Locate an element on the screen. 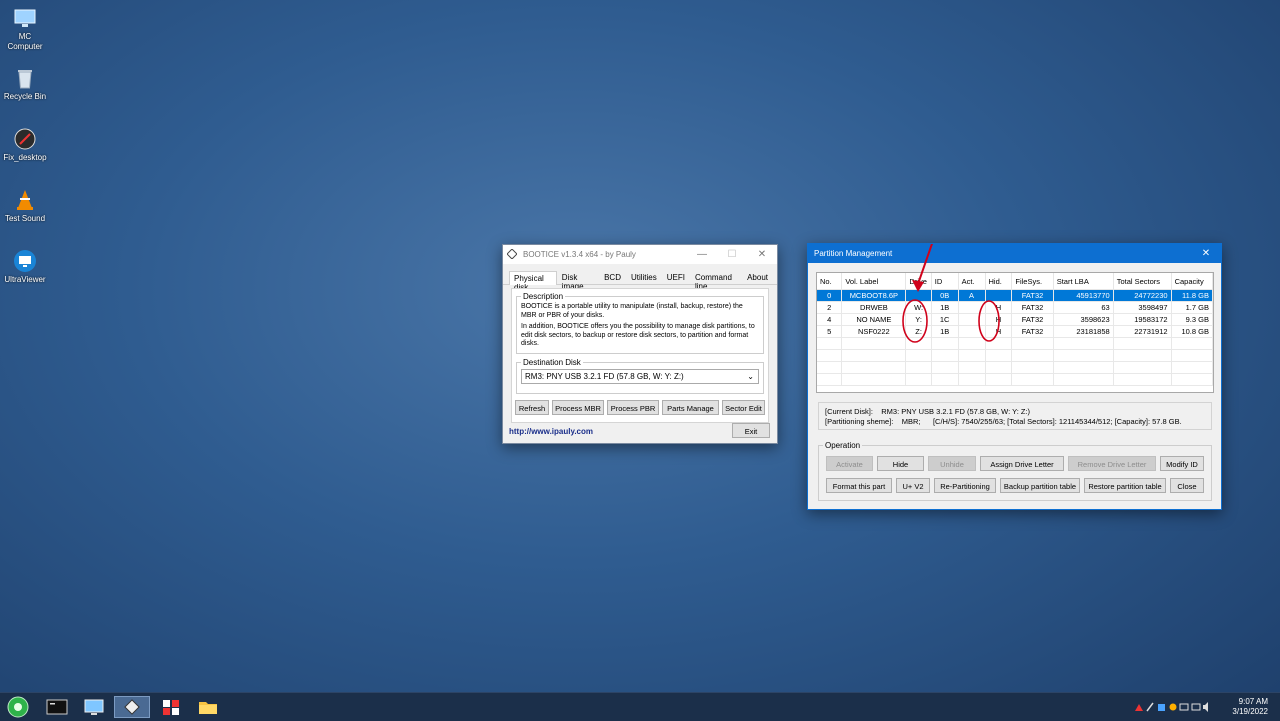 The image size is (1280, 721). exit-button: Exit is located at coordinates (751, 430).